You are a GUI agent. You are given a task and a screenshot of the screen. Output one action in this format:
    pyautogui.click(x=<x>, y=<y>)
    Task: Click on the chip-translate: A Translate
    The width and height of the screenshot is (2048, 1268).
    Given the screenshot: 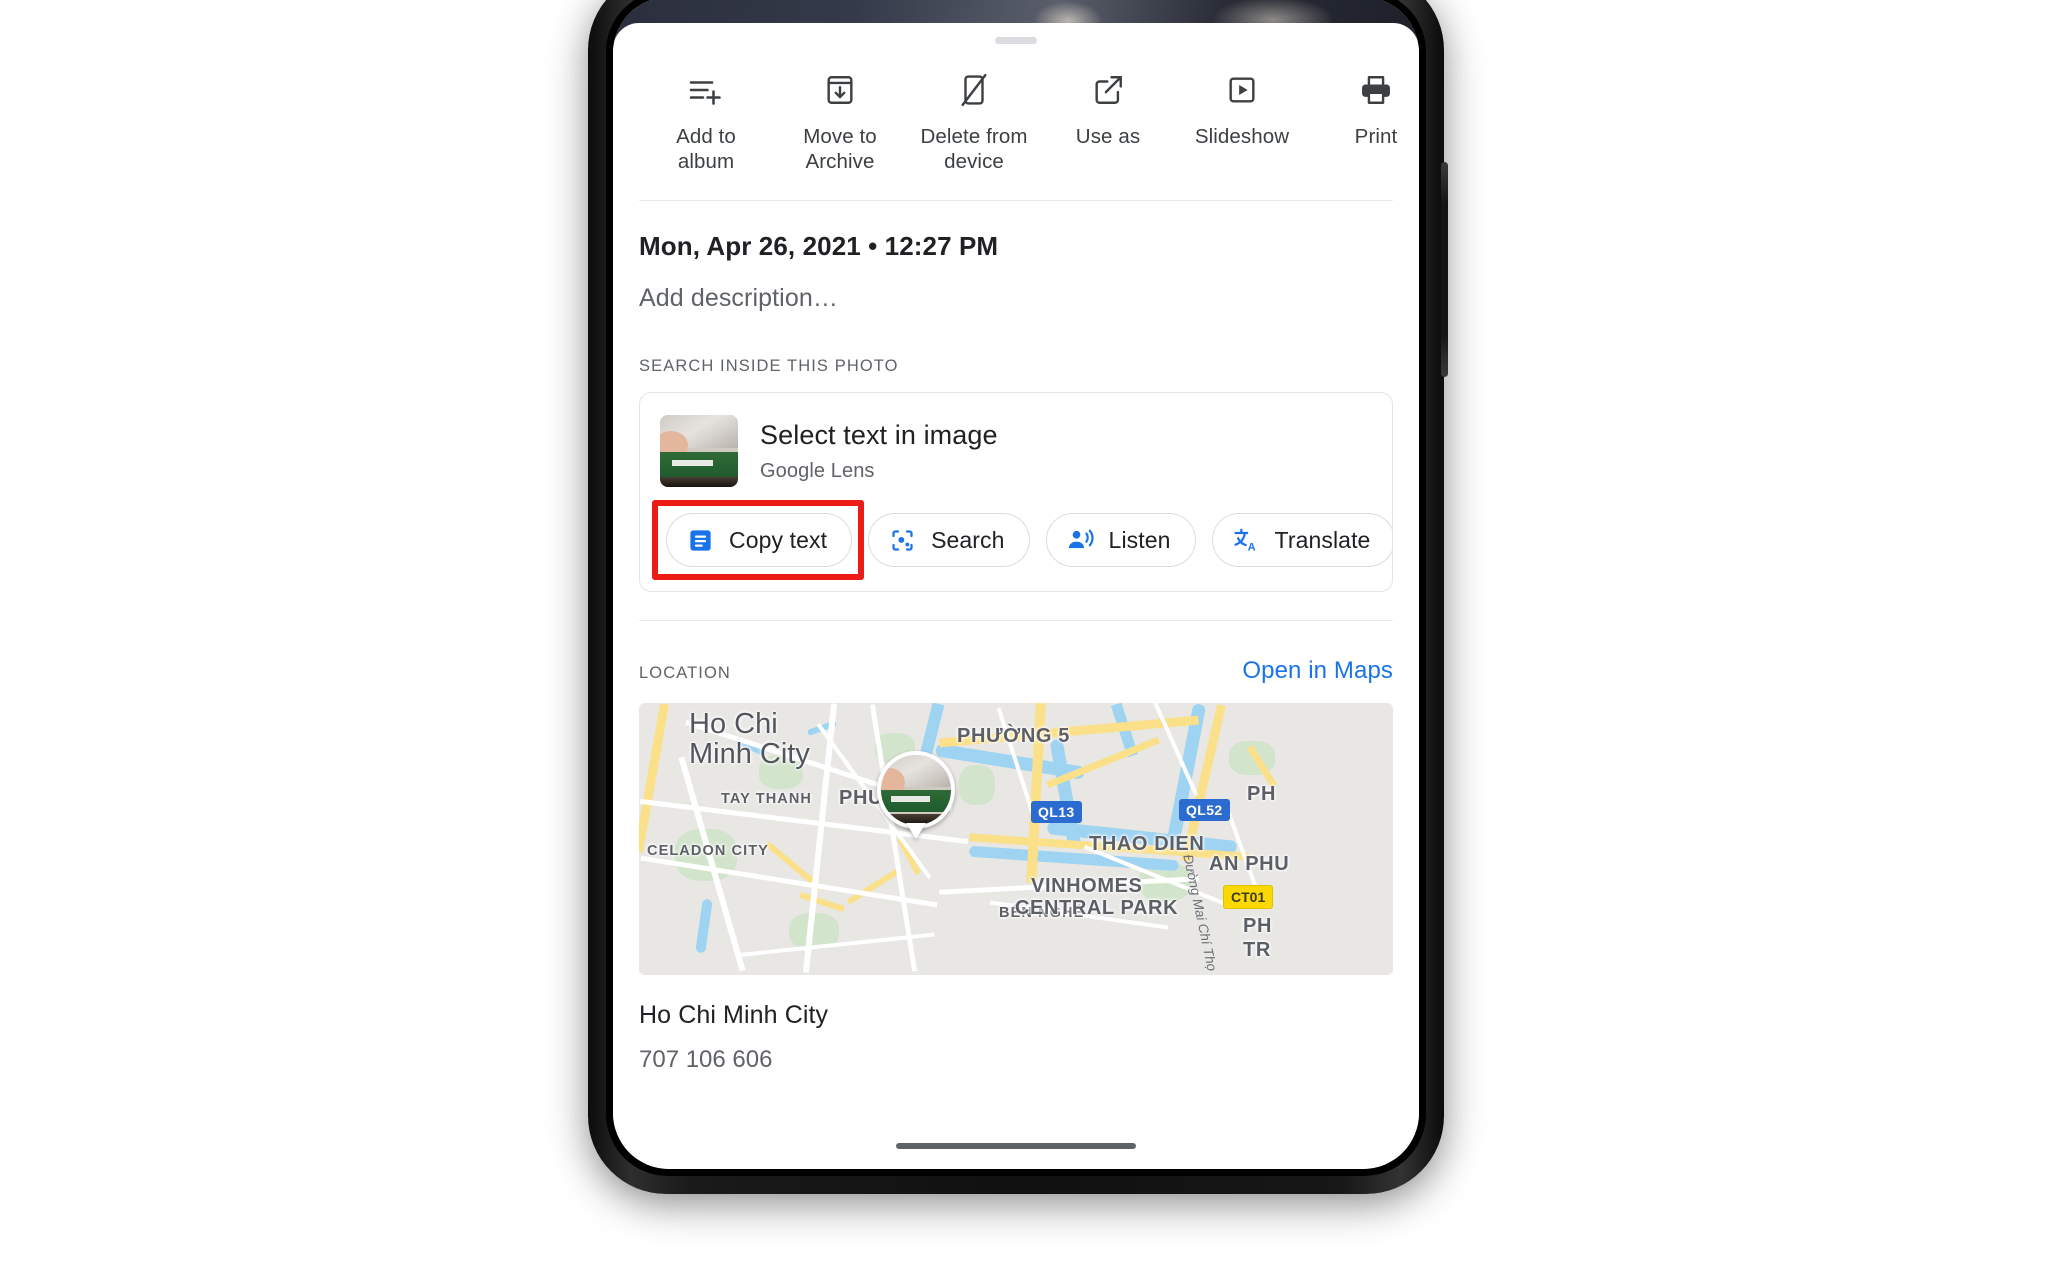 What is the action you would take?
    pyautogui.click(x=1301, y=540)
    